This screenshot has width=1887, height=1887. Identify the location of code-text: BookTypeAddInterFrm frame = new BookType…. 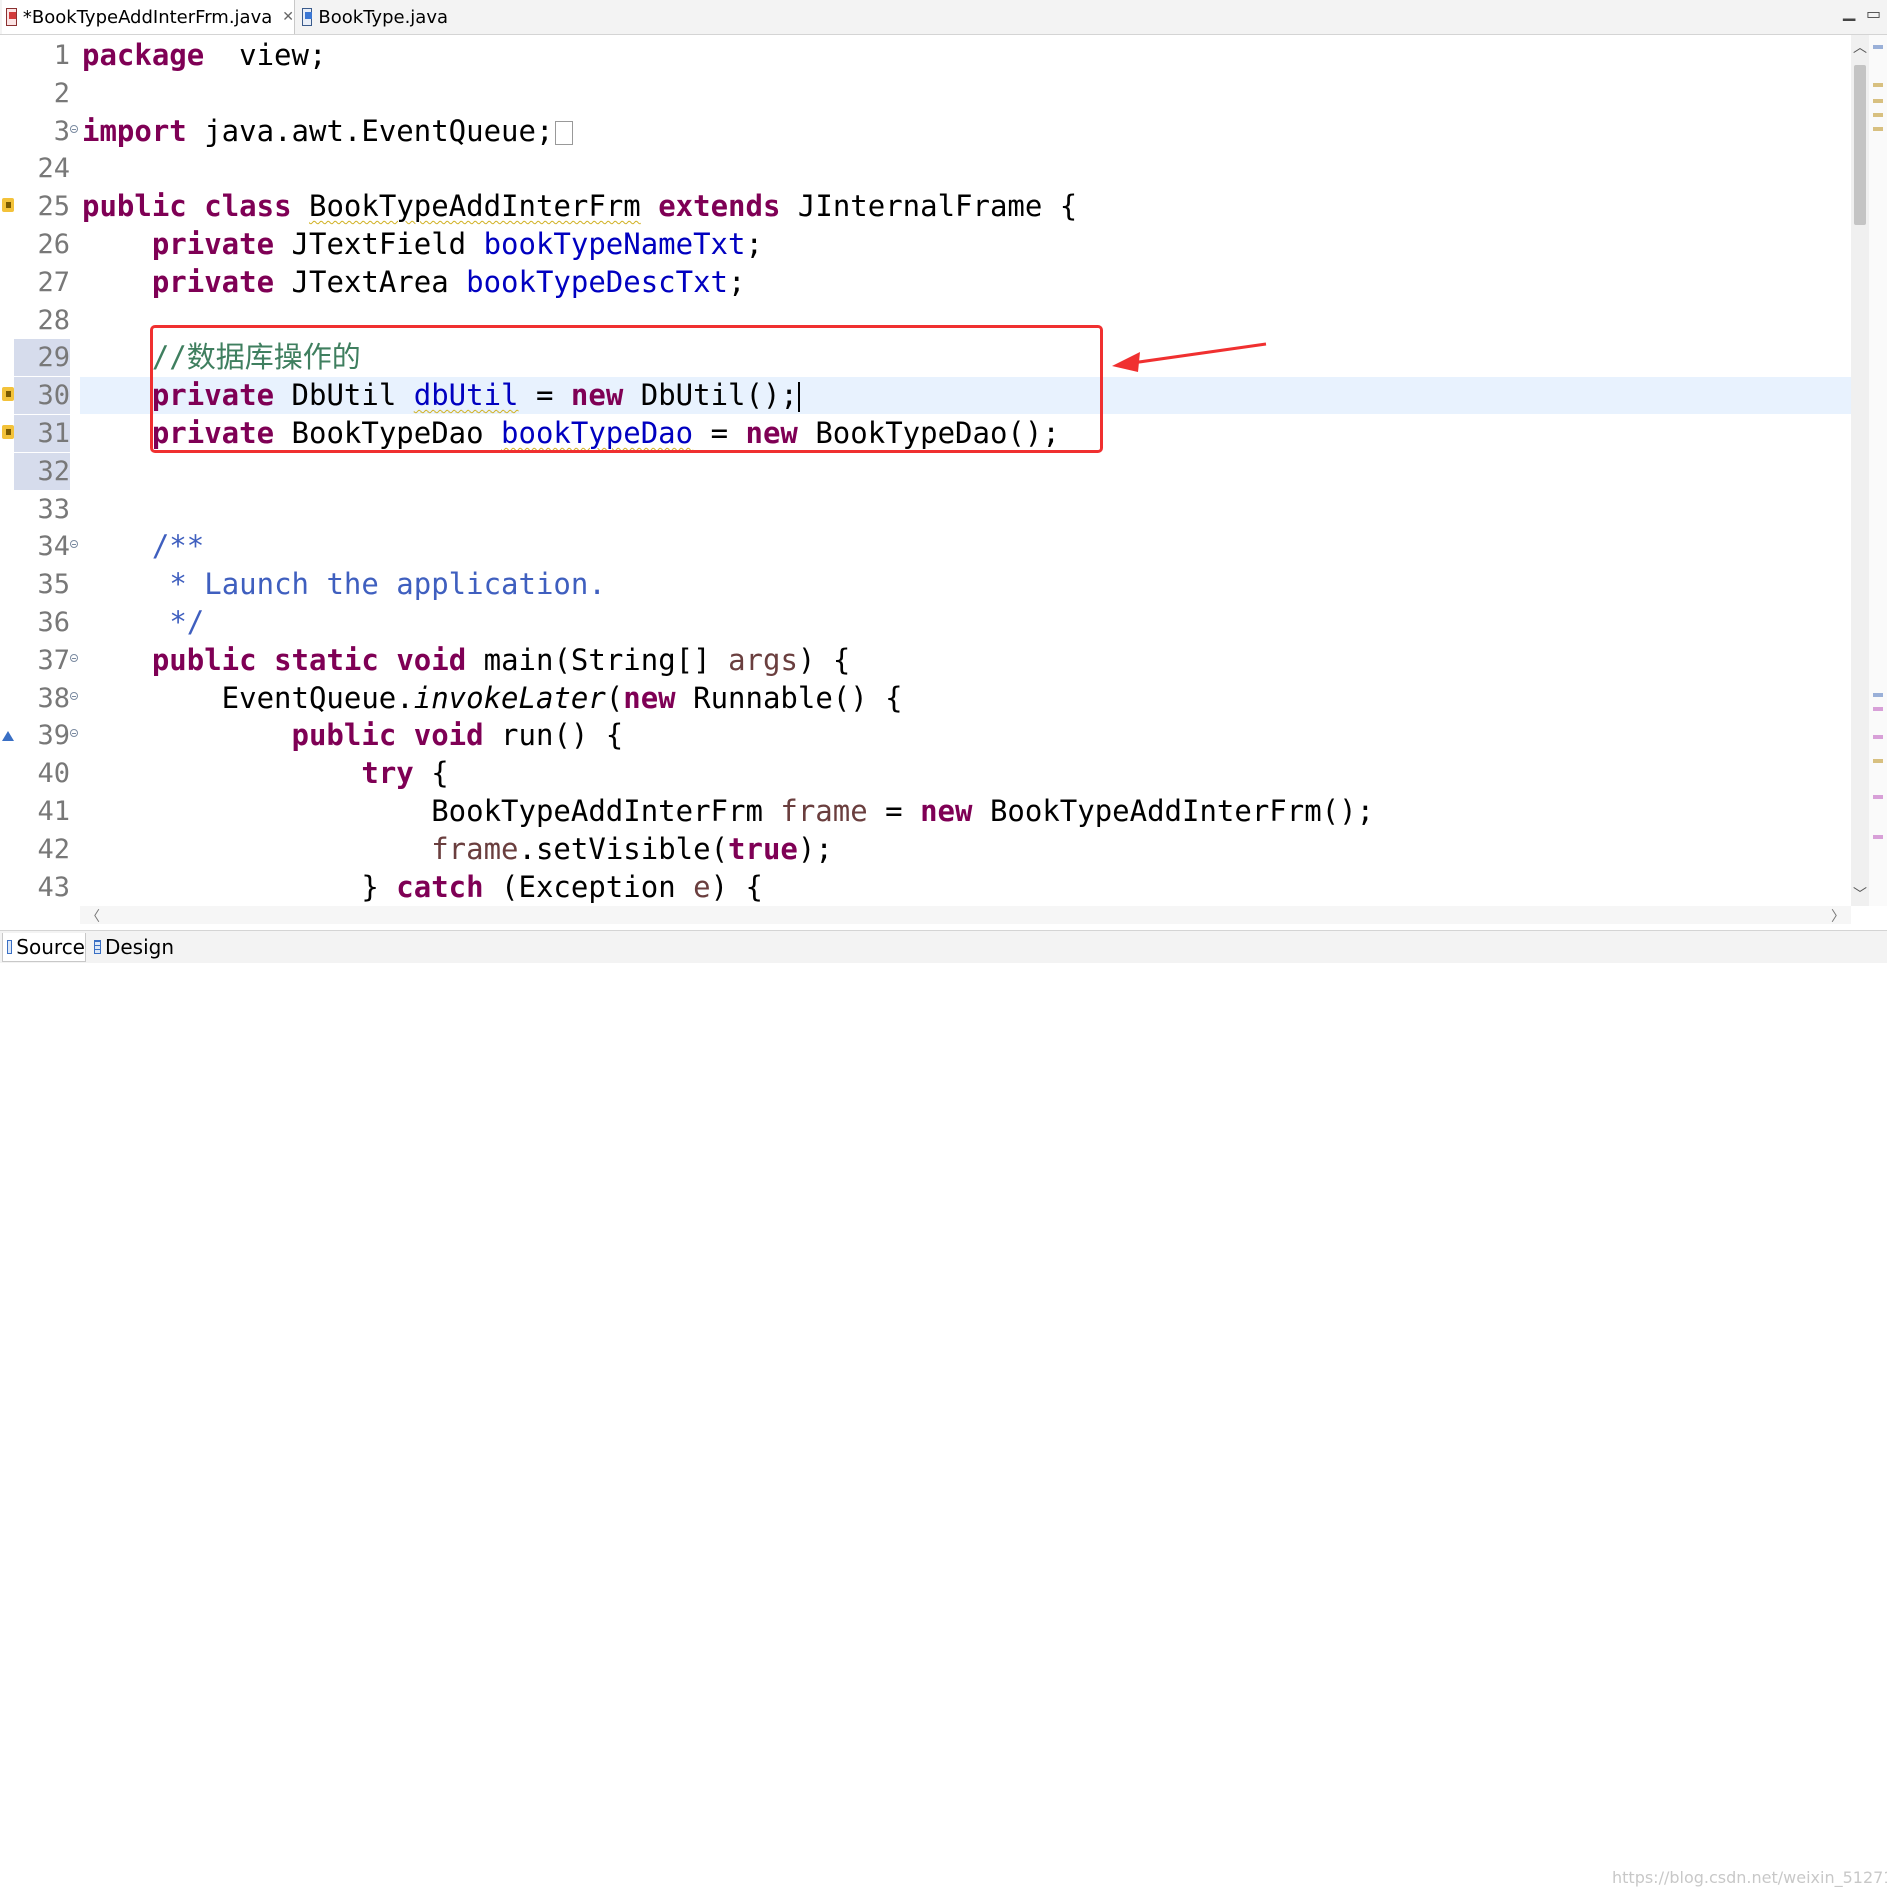
(728, 811).